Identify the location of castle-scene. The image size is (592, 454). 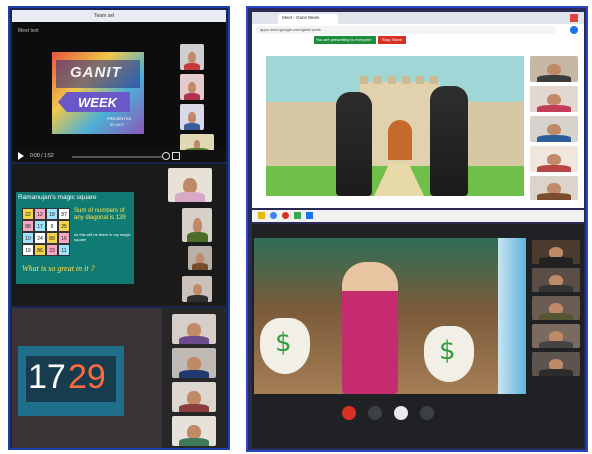
(395, 126).